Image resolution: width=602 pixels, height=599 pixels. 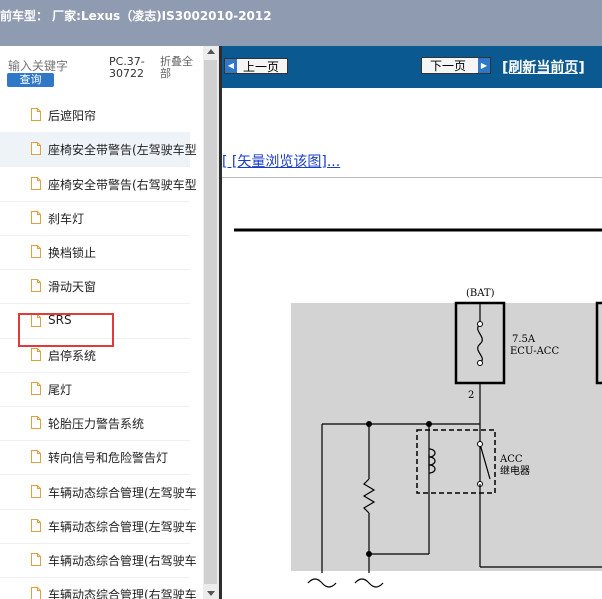 I want to click on tree-item: 滑动天窗, so click(x=95, y=286).